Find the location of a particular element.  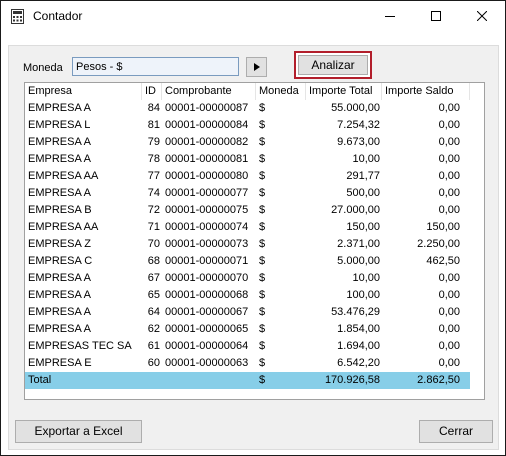

header-comprobante: Comprobante is located at coordinates (209, 91).